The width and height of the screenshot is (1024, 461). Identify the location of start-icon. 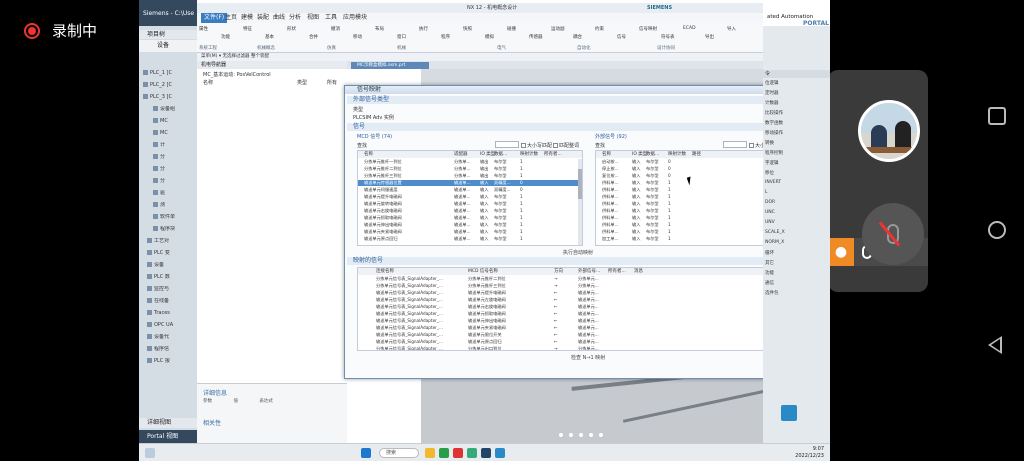
(366, 453).